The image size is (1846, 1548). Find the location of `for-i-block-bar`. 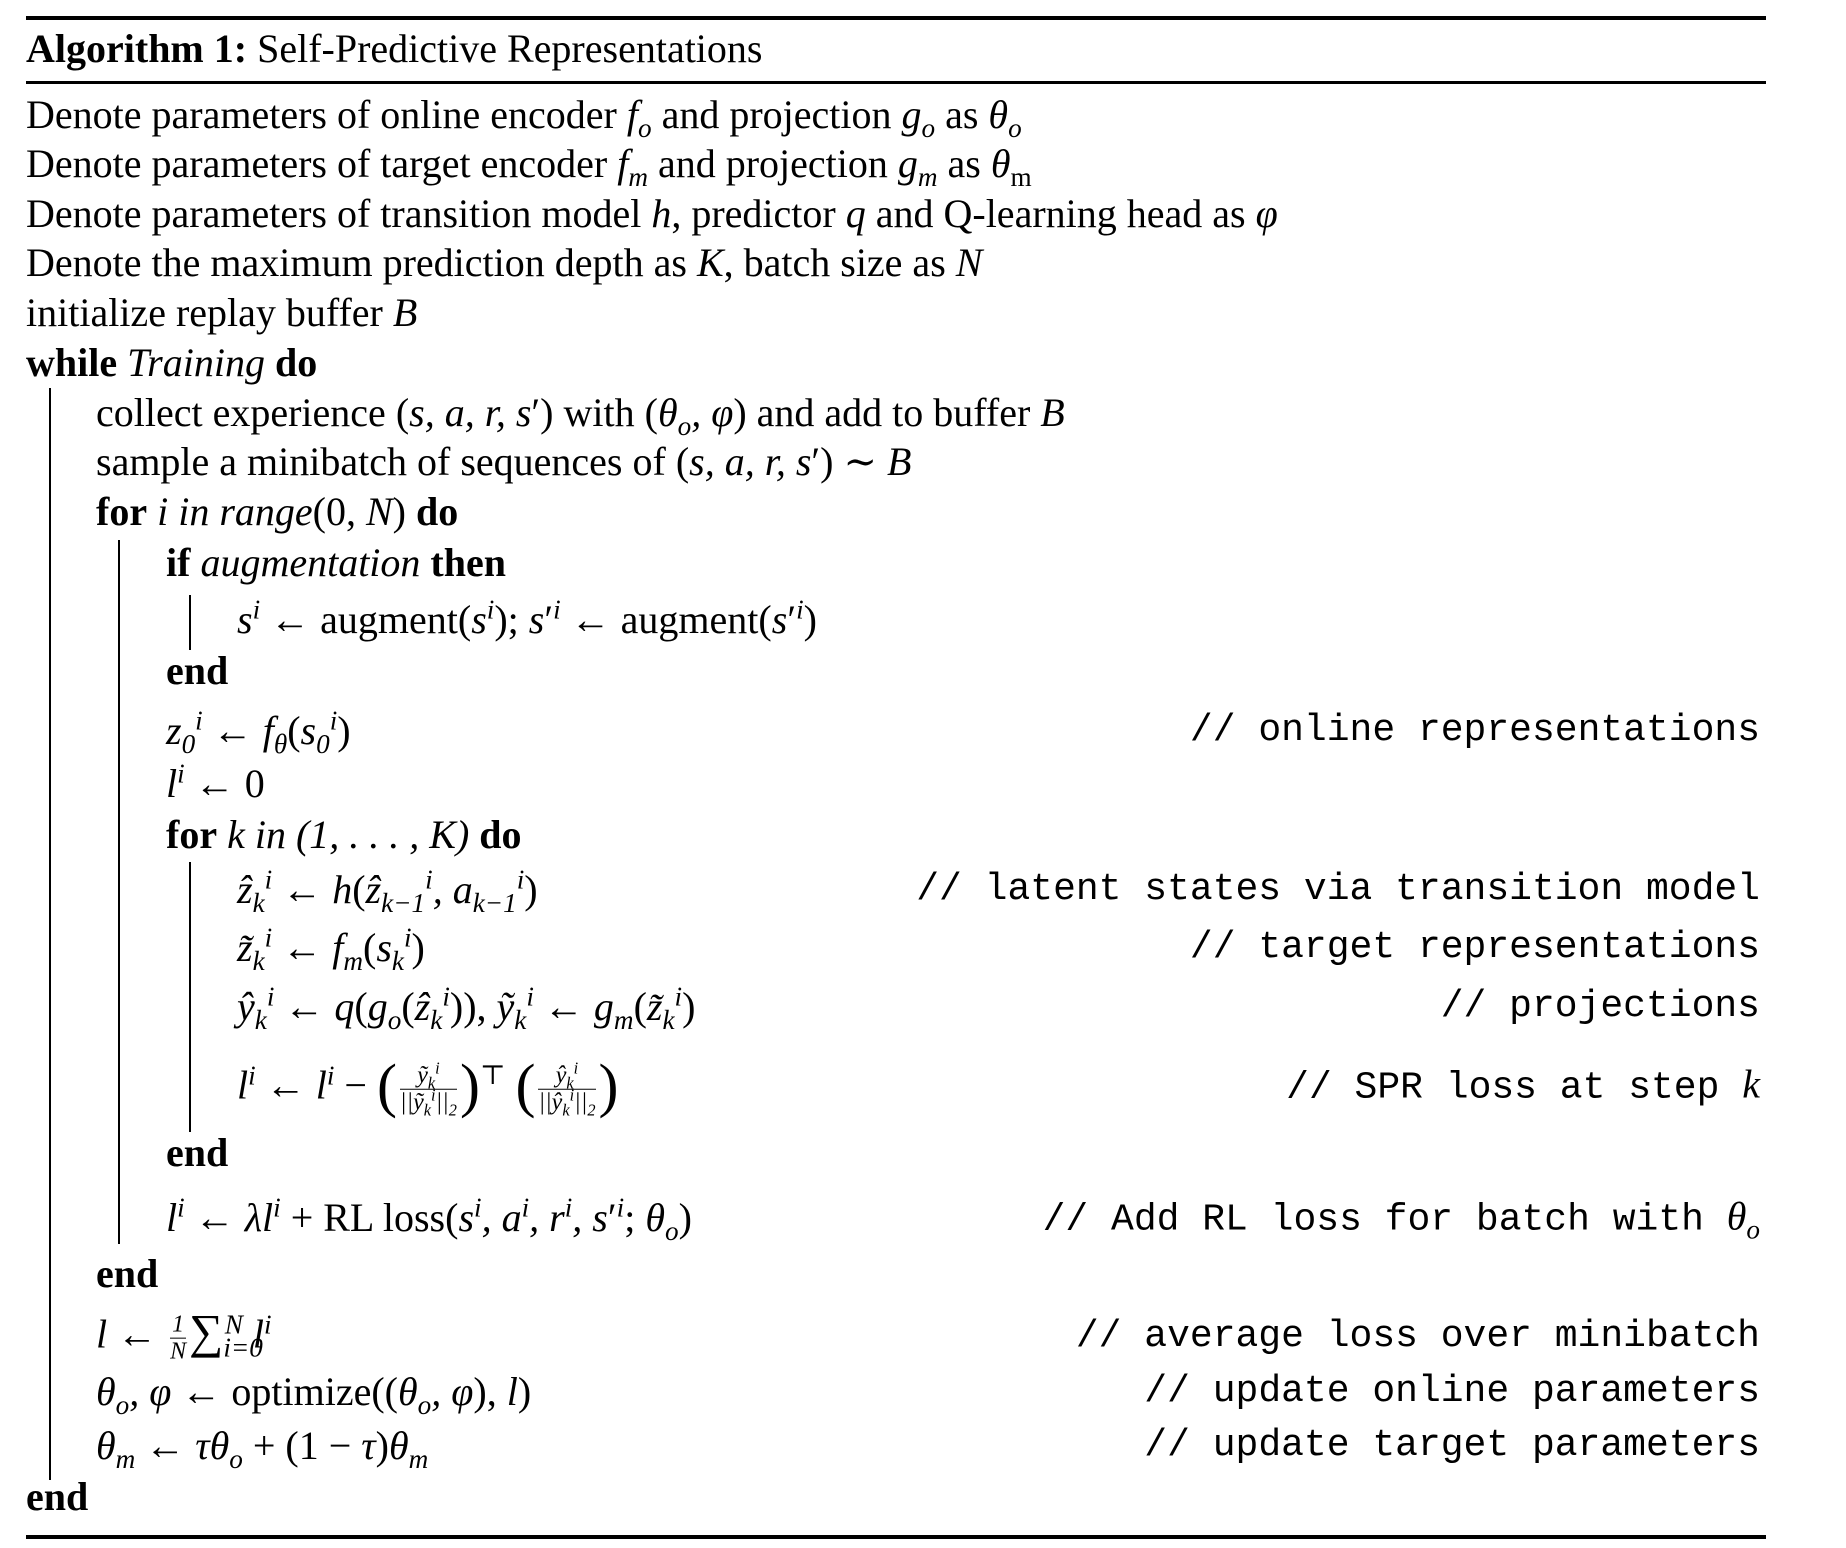

for-i-block-bar is located at coordinates (119, 892).